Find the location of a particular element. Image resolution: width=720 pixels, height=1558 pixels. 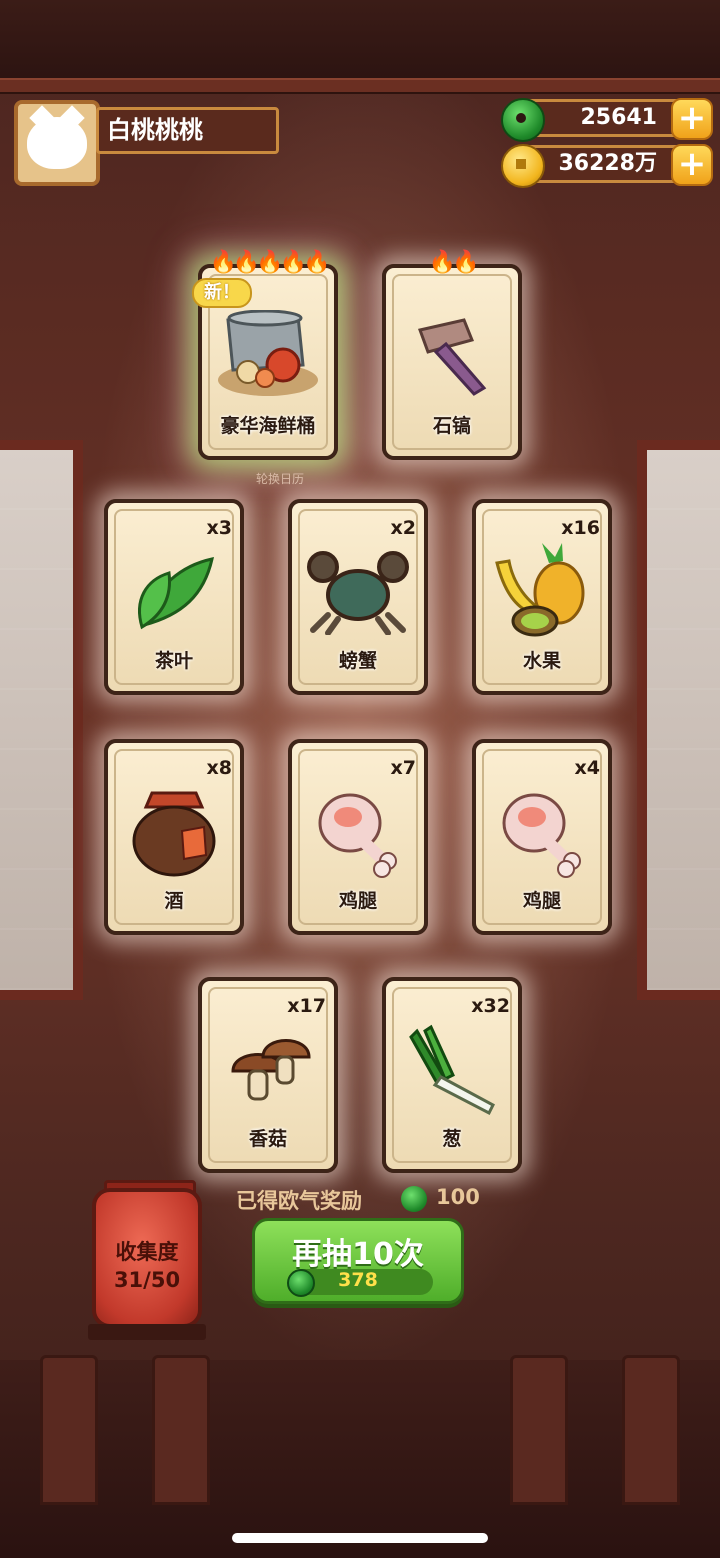

card-name: 酒 is located at coordinates (174, 901).